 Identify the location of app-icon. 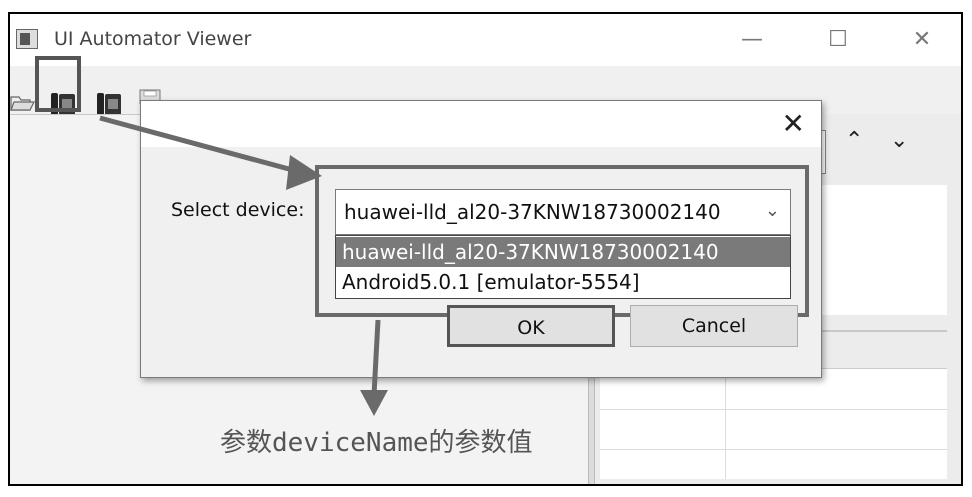
(27, 39).